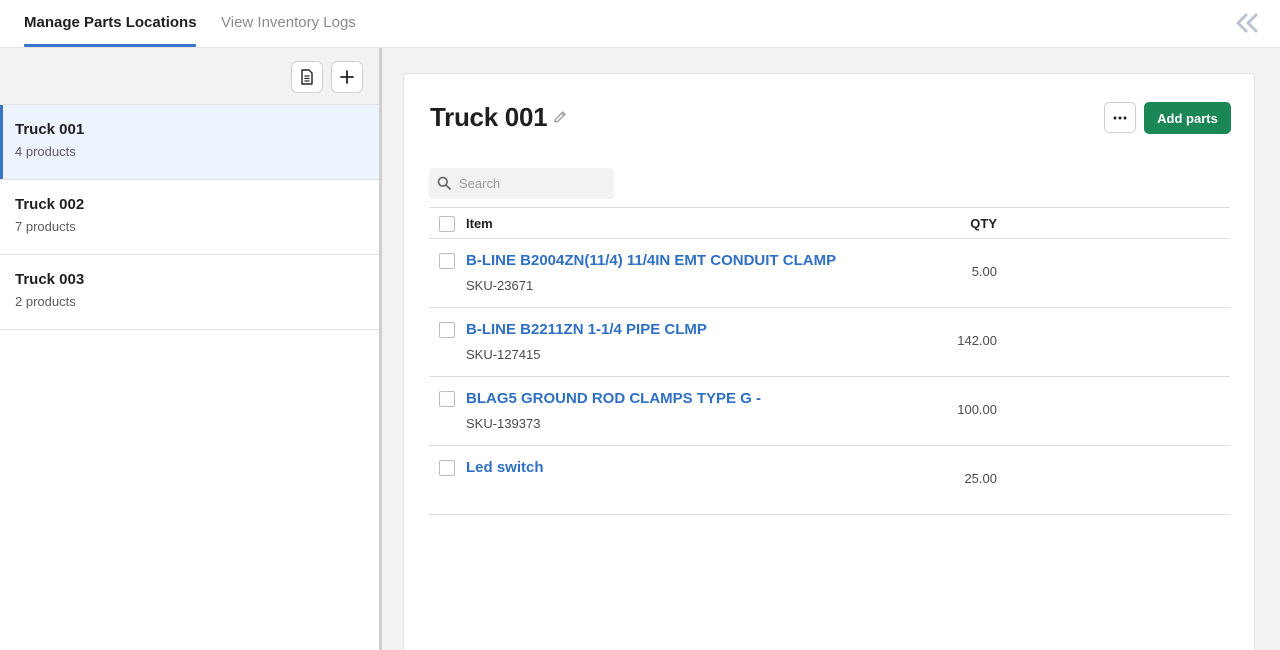  What do you see at coordinates (829, 223) in the screenshot?
I see `table-header: Item QTY` at bounding box center [829, 223].